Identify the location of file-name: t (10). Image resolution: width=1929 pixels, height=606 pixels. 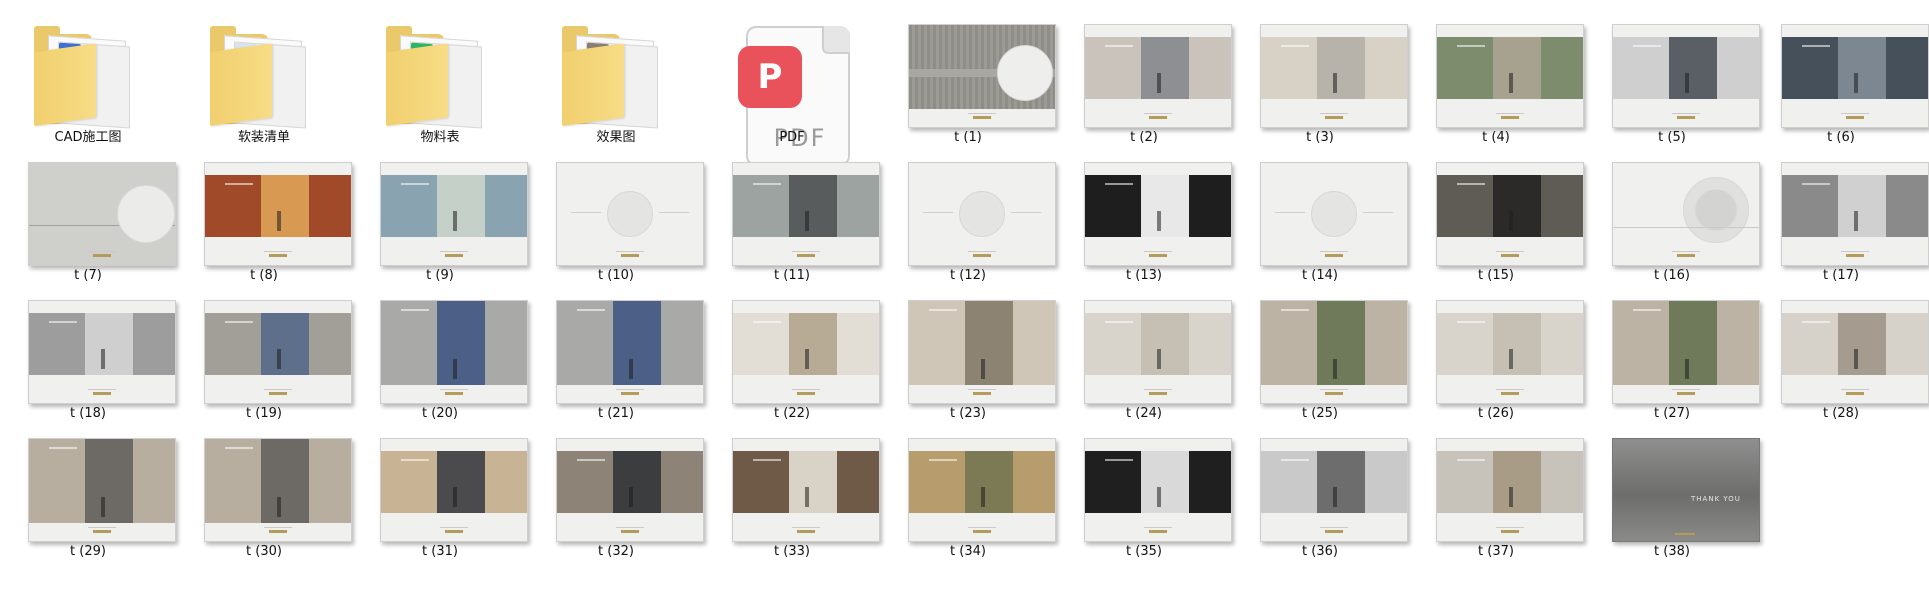
(616, 275).